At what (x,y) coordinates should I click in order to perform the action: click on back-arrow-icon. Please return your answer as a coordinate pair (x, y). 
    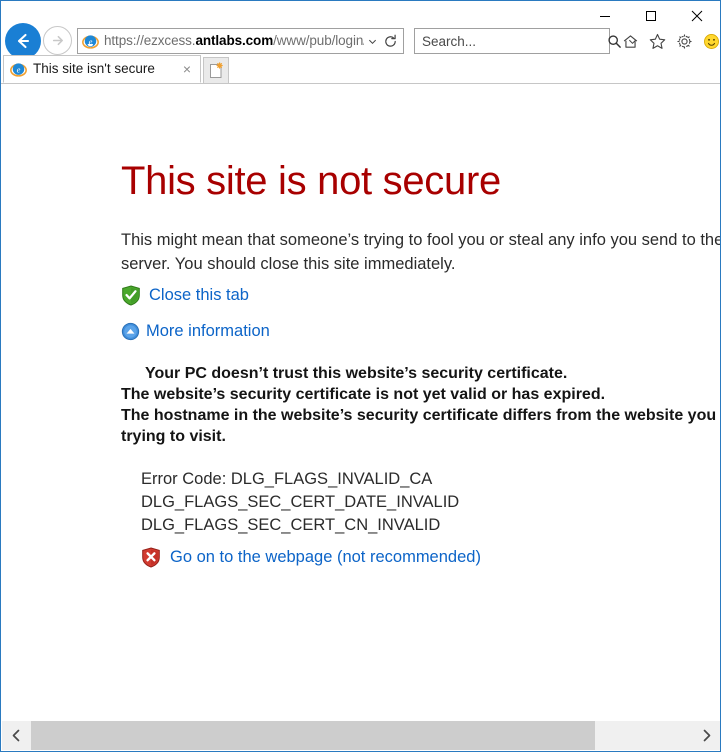
    Looking at the image, I should click on (23, 41).